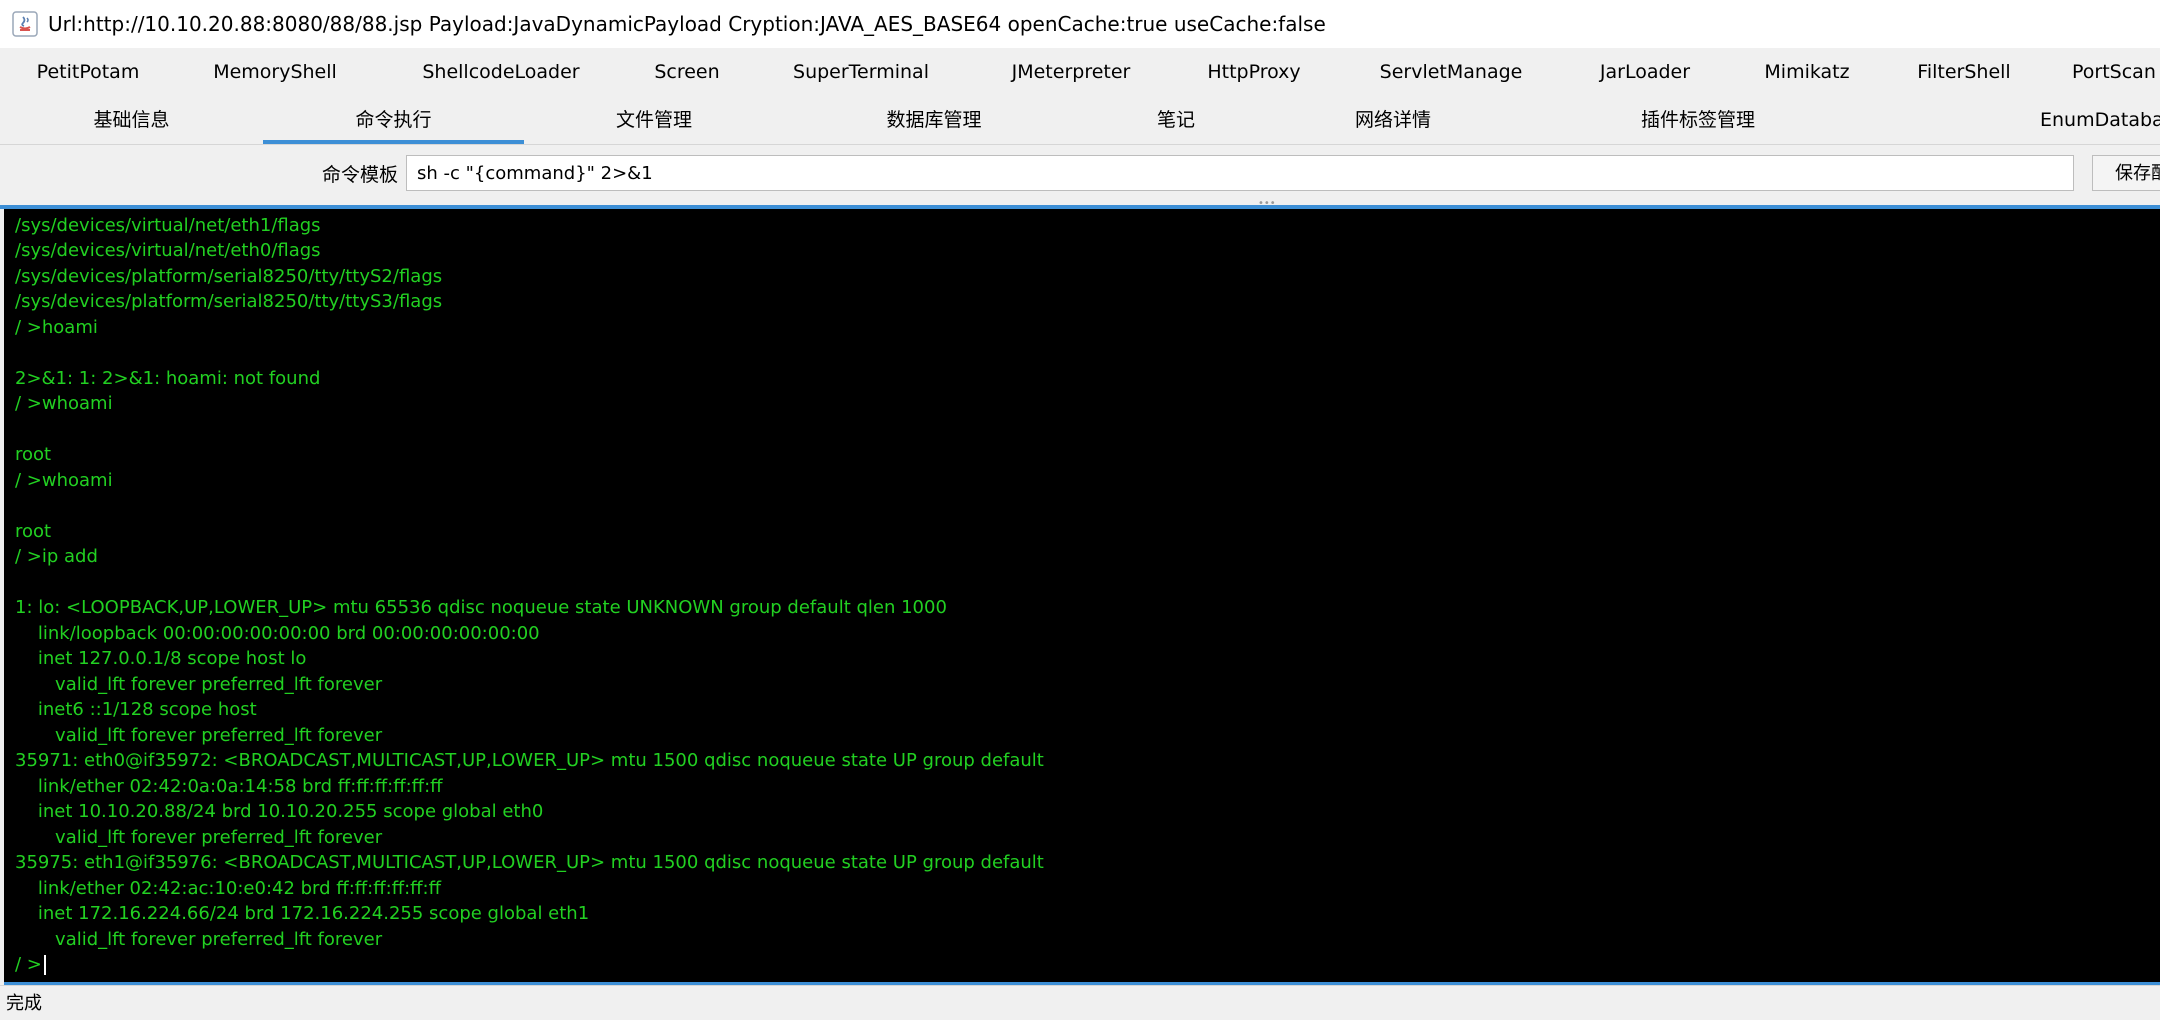 The image size is (2160, 1020). Describe the element at coordinates (1080, 1002) in the screenshot. I see `status-bar: 完成` at that location.